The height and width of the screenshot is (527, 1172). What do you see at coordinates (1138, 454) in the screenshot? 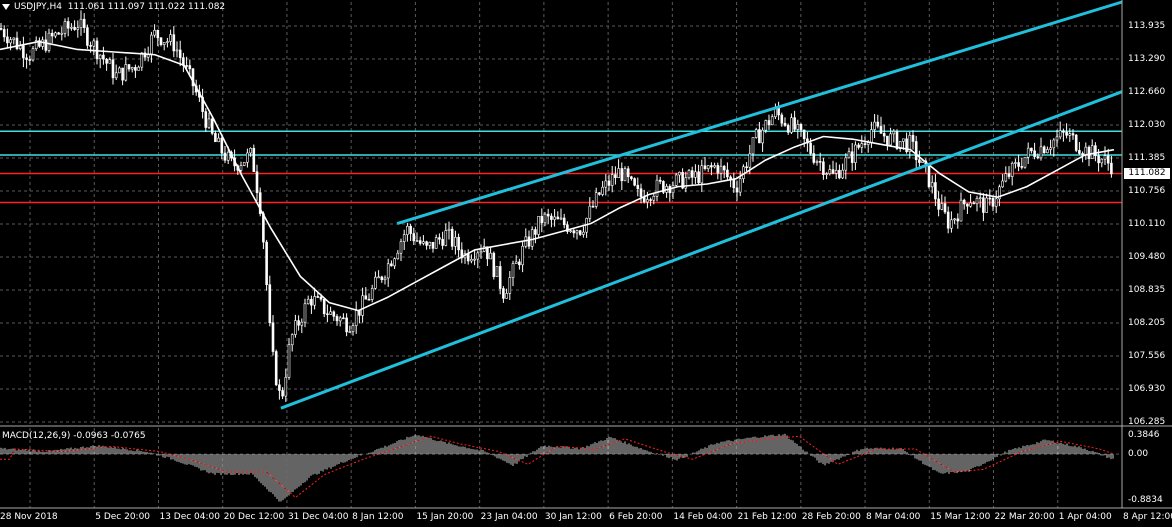
I see `macd-axis-label: 0.00` at bounding box center [1138, 454].